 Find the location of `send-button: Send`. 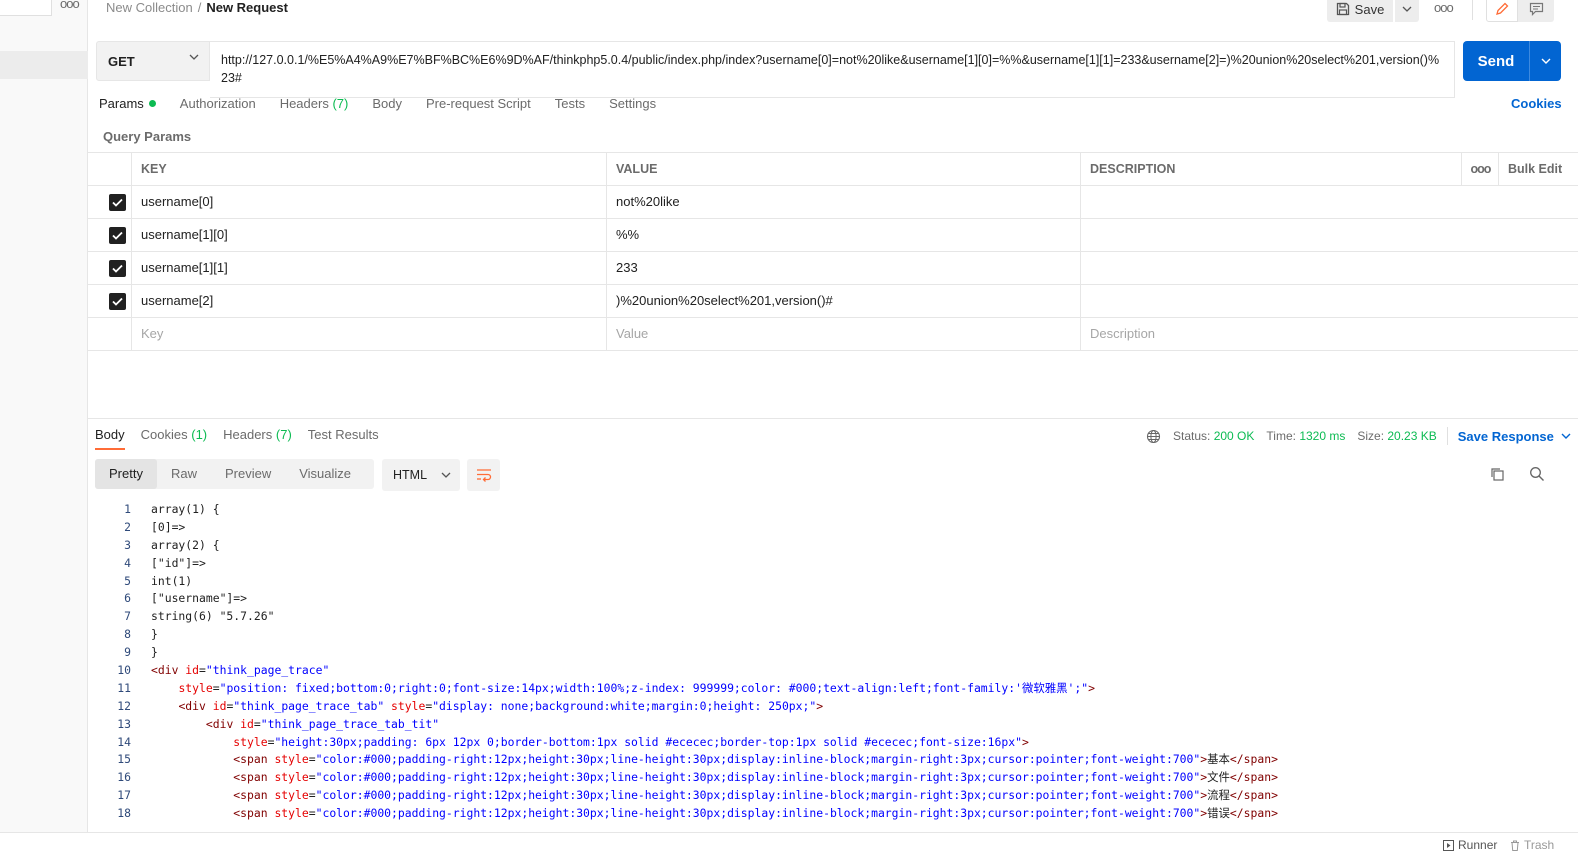

send-button: Send is located at coordinates (1512, 61).